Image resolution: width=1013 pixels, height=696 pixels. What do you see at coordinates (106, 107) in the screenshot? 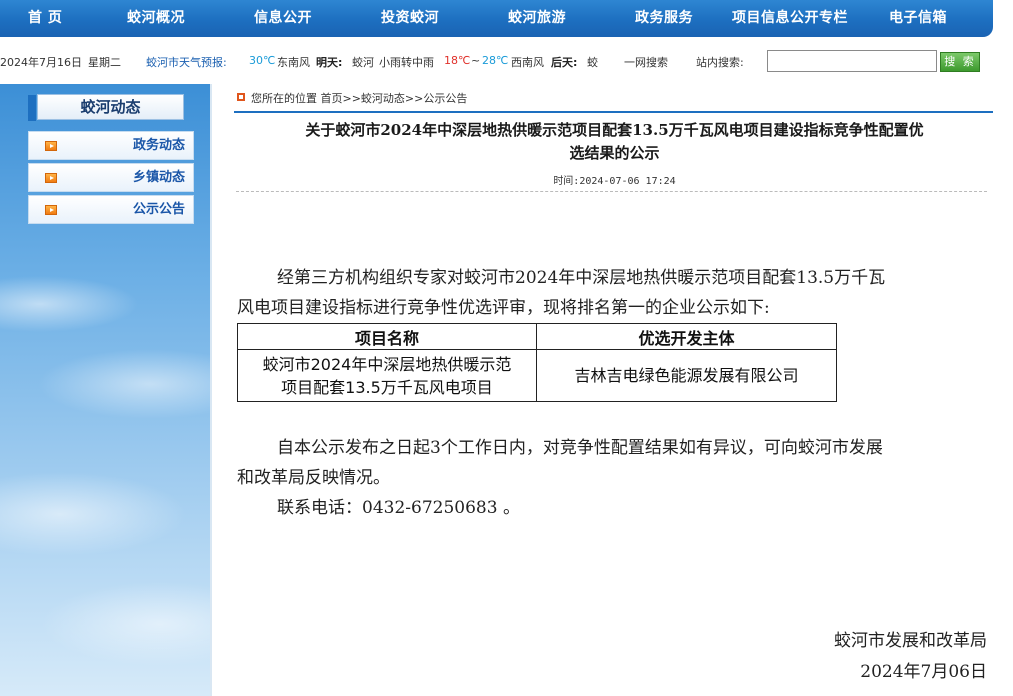
I see `sidebar-title: 蛟河动态` at bounding box center [106, 107].